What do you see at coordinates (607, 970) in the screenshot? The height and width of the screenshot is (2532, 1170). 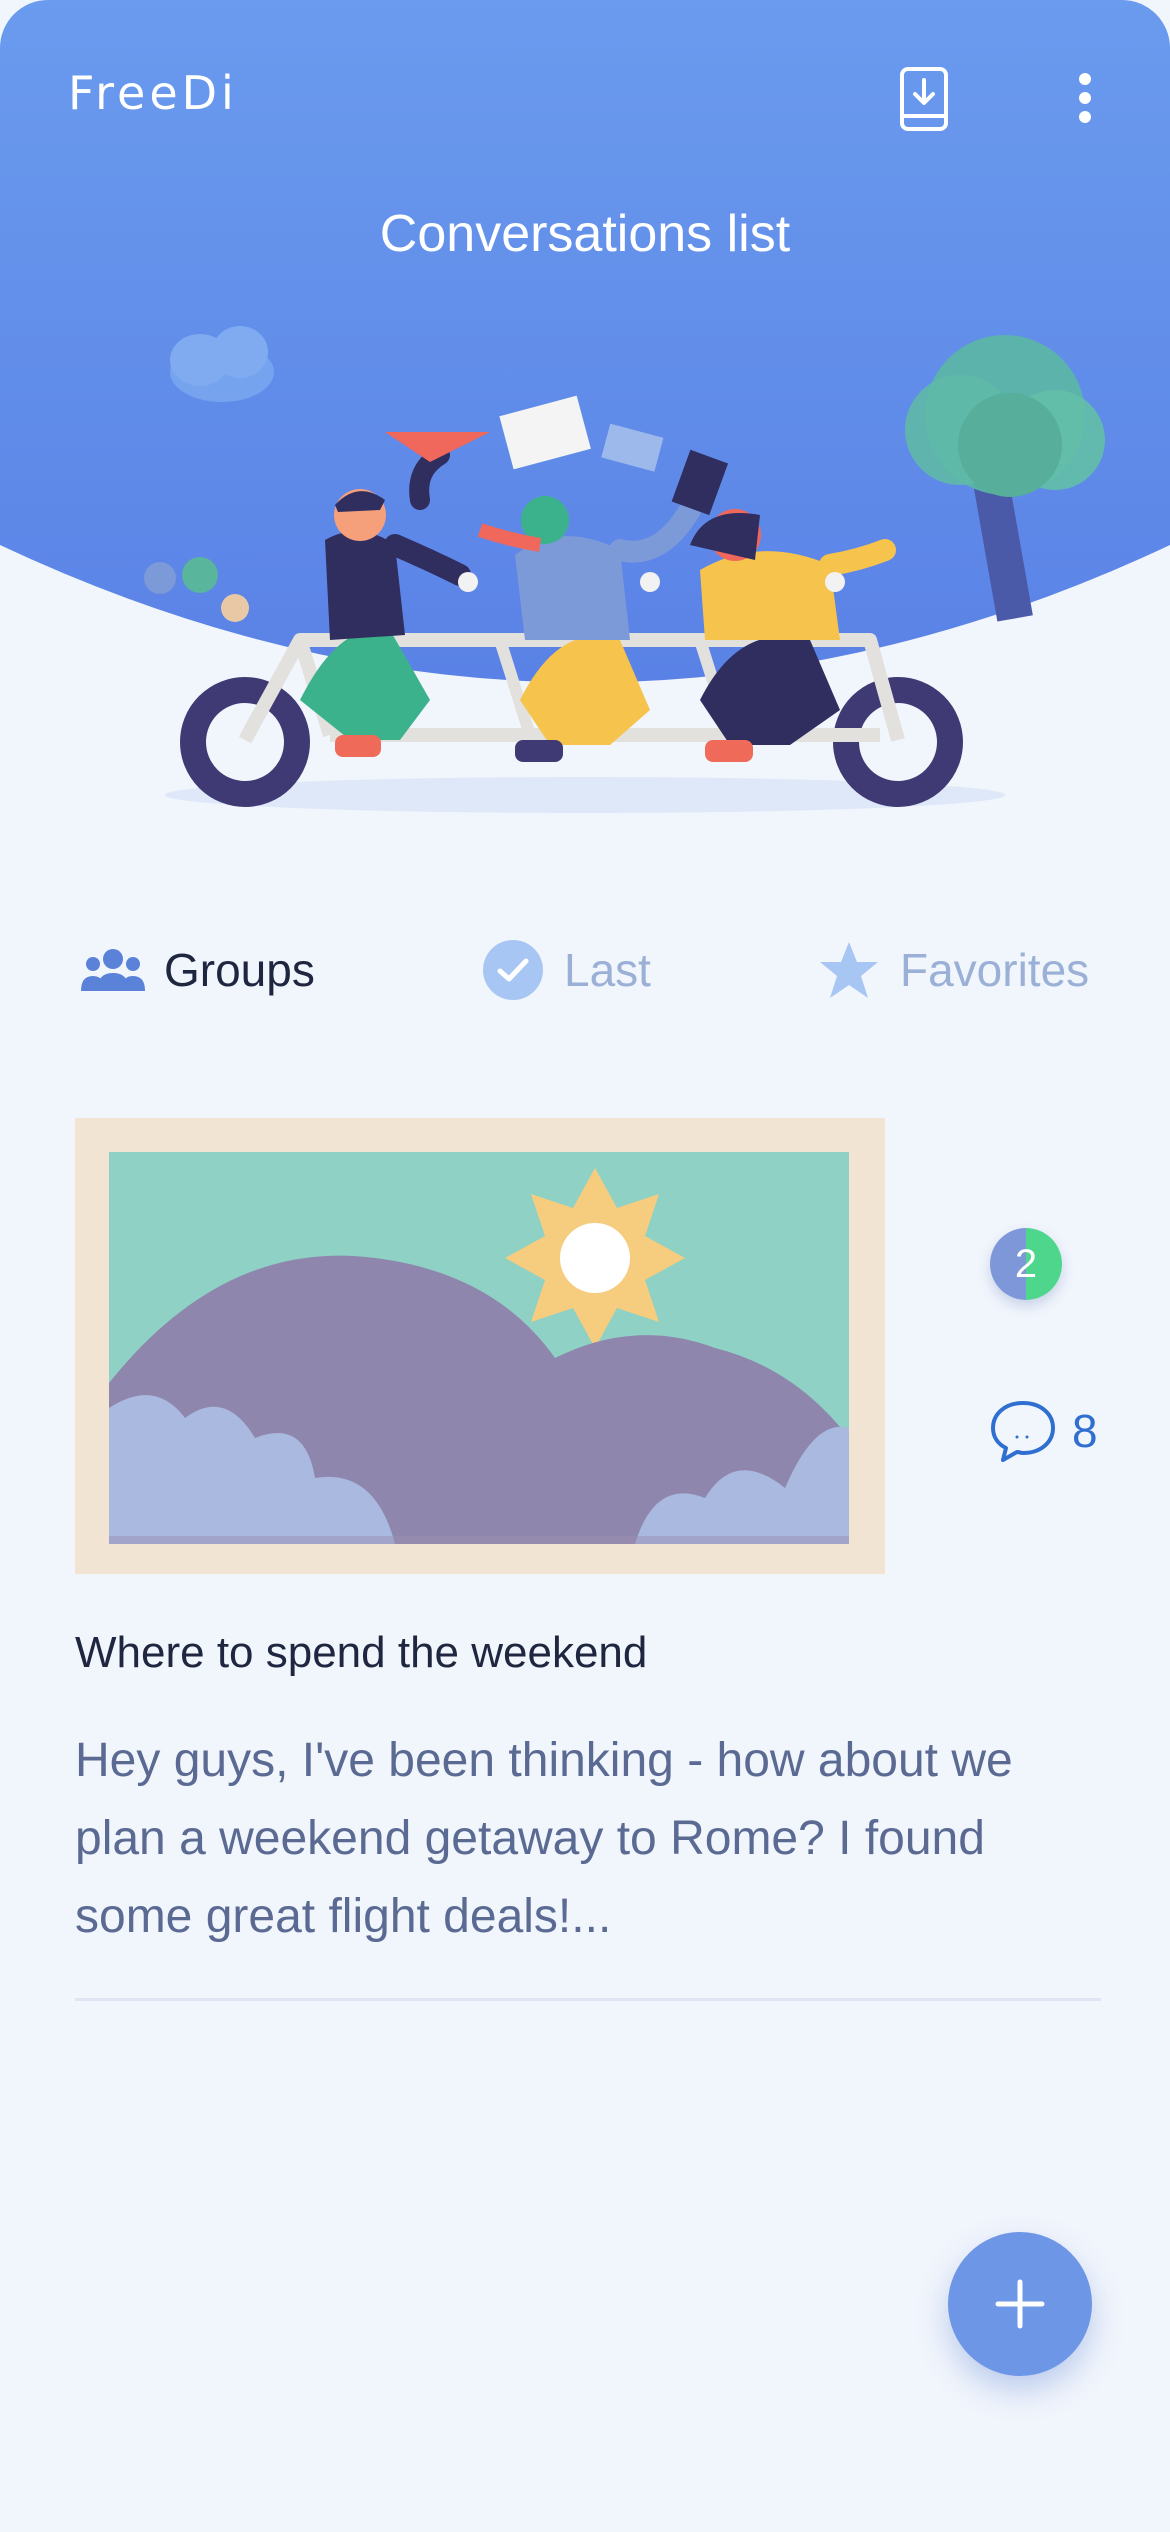 I see `tab-last-label: Last` at bounding box center [607, 970].